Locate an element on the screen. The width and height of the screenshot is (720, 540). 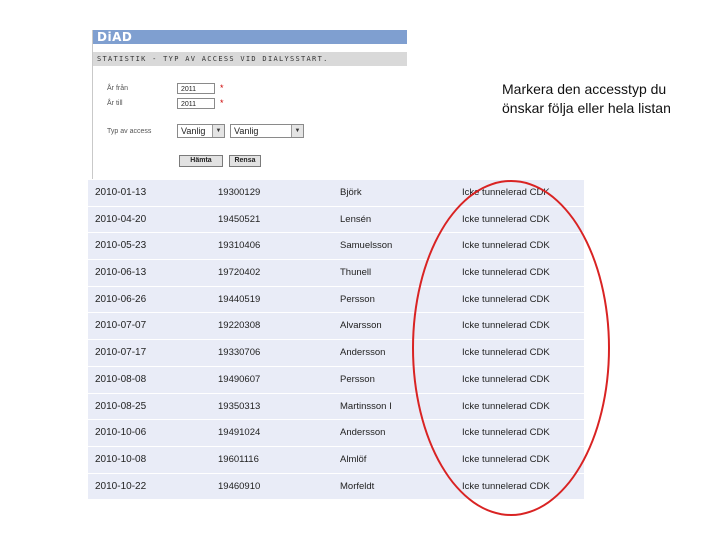
callout-line: Markera den accesstyp du is located at coordinates (584, 89).